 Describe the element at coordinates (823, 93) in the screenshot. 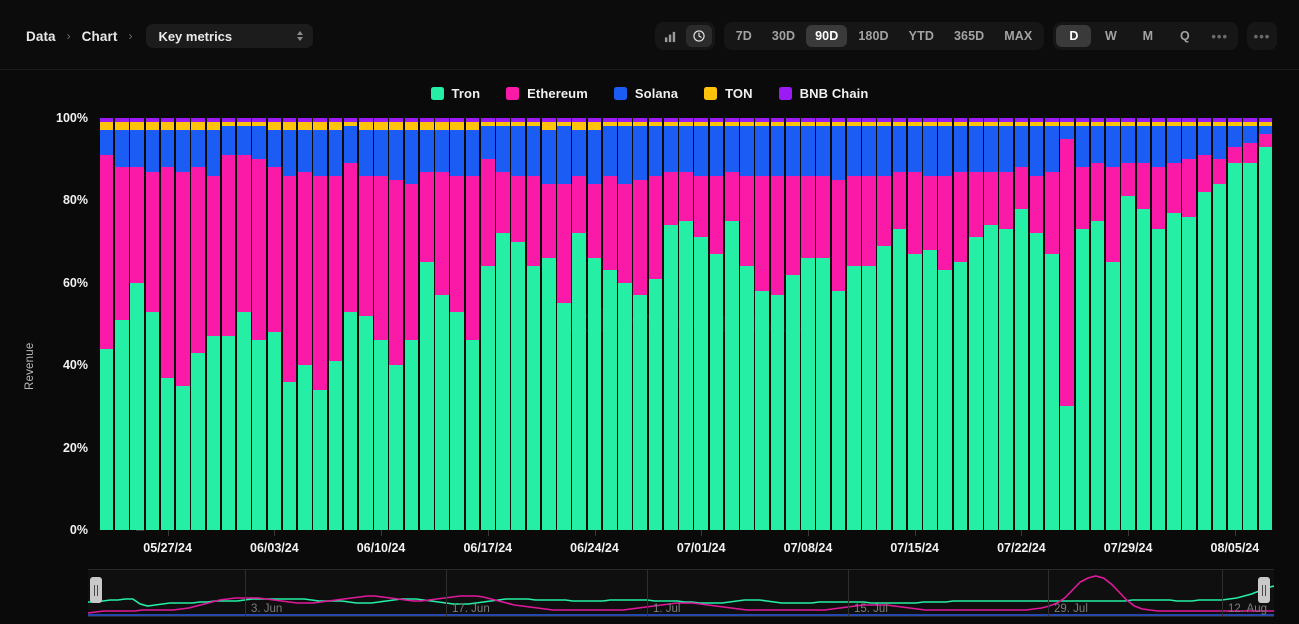

I see `legend-item-bnb-chain: BNB Chain` at that location.